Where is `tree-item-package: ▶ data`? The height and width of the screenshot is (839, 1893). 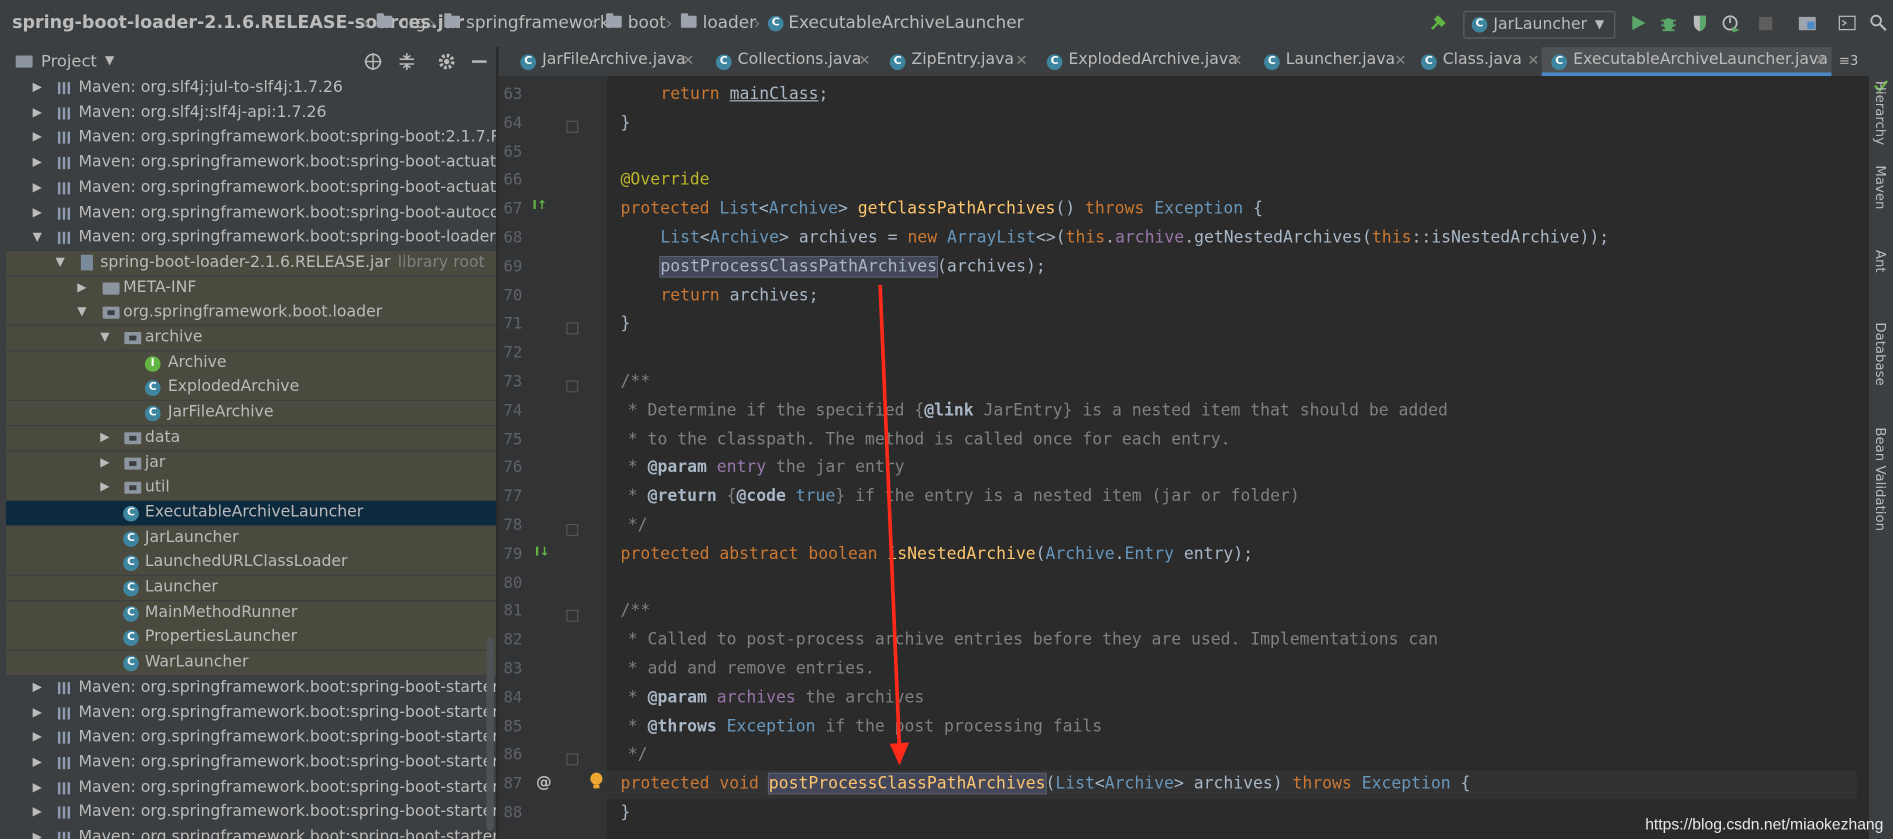 tree-item-package: ▶ data is located at coordinates (251, 438).